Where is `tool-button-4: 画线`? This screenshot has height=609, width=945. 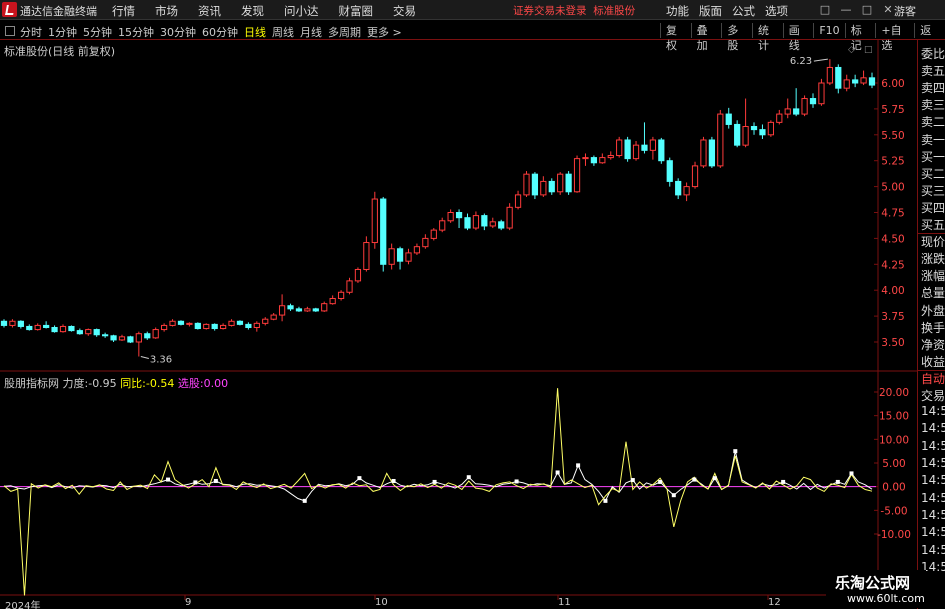 tool-button-4: 画线 is located at coordinates (798, 37).